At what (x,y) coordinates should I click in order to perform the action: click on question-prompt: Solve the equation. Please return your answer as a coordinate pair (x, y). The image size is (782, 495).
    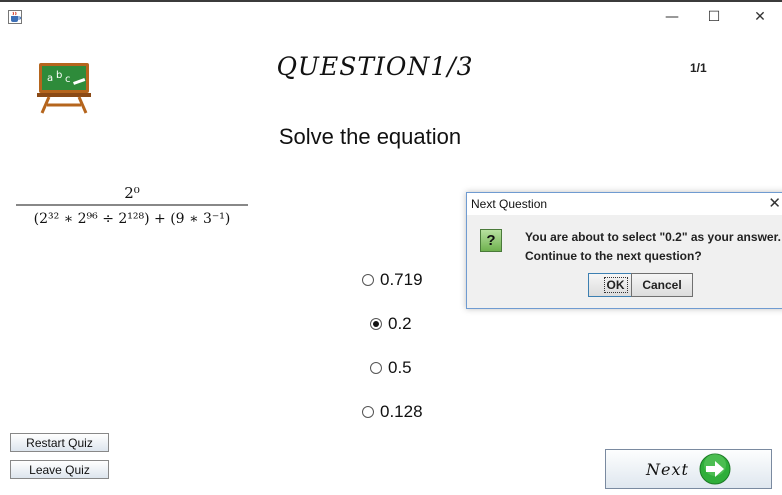
    Looking at the image, I should click on (370, 136).